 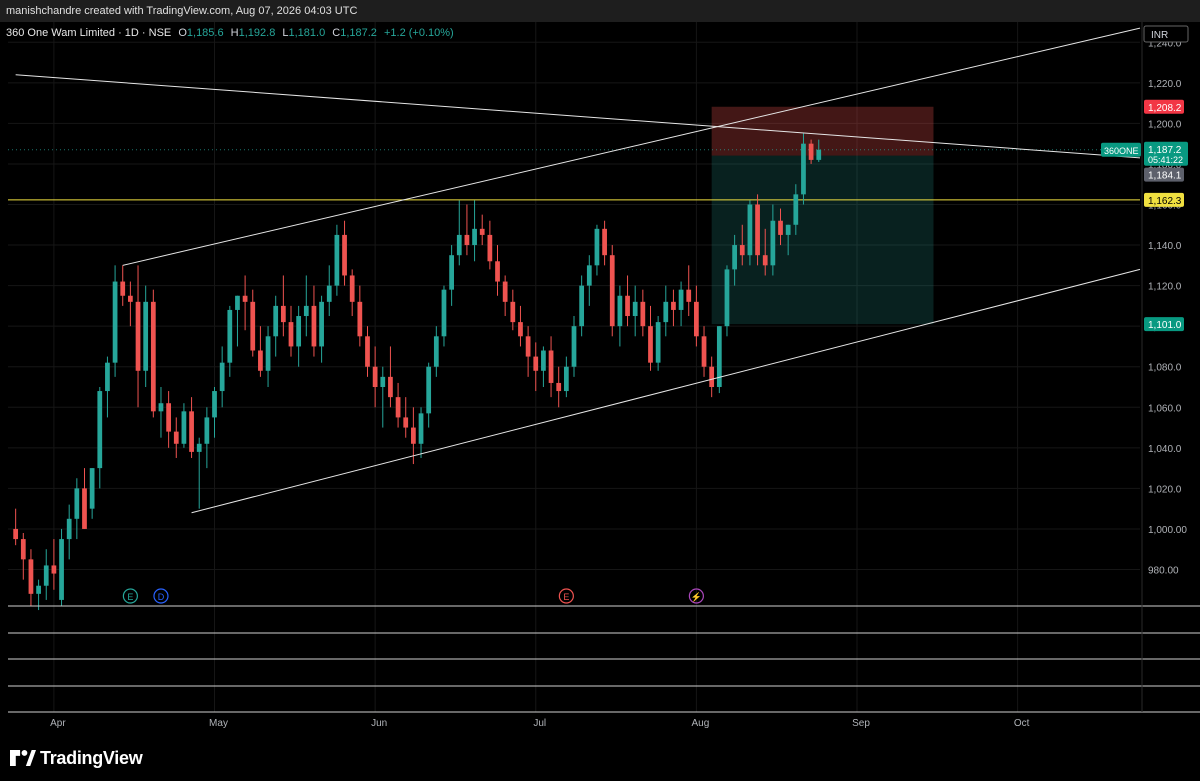 What do you see at coordinates (1165, 201) in the screenshot?
I see `level-price-tag: 1,162.3` at bounding box center [1165, 201].